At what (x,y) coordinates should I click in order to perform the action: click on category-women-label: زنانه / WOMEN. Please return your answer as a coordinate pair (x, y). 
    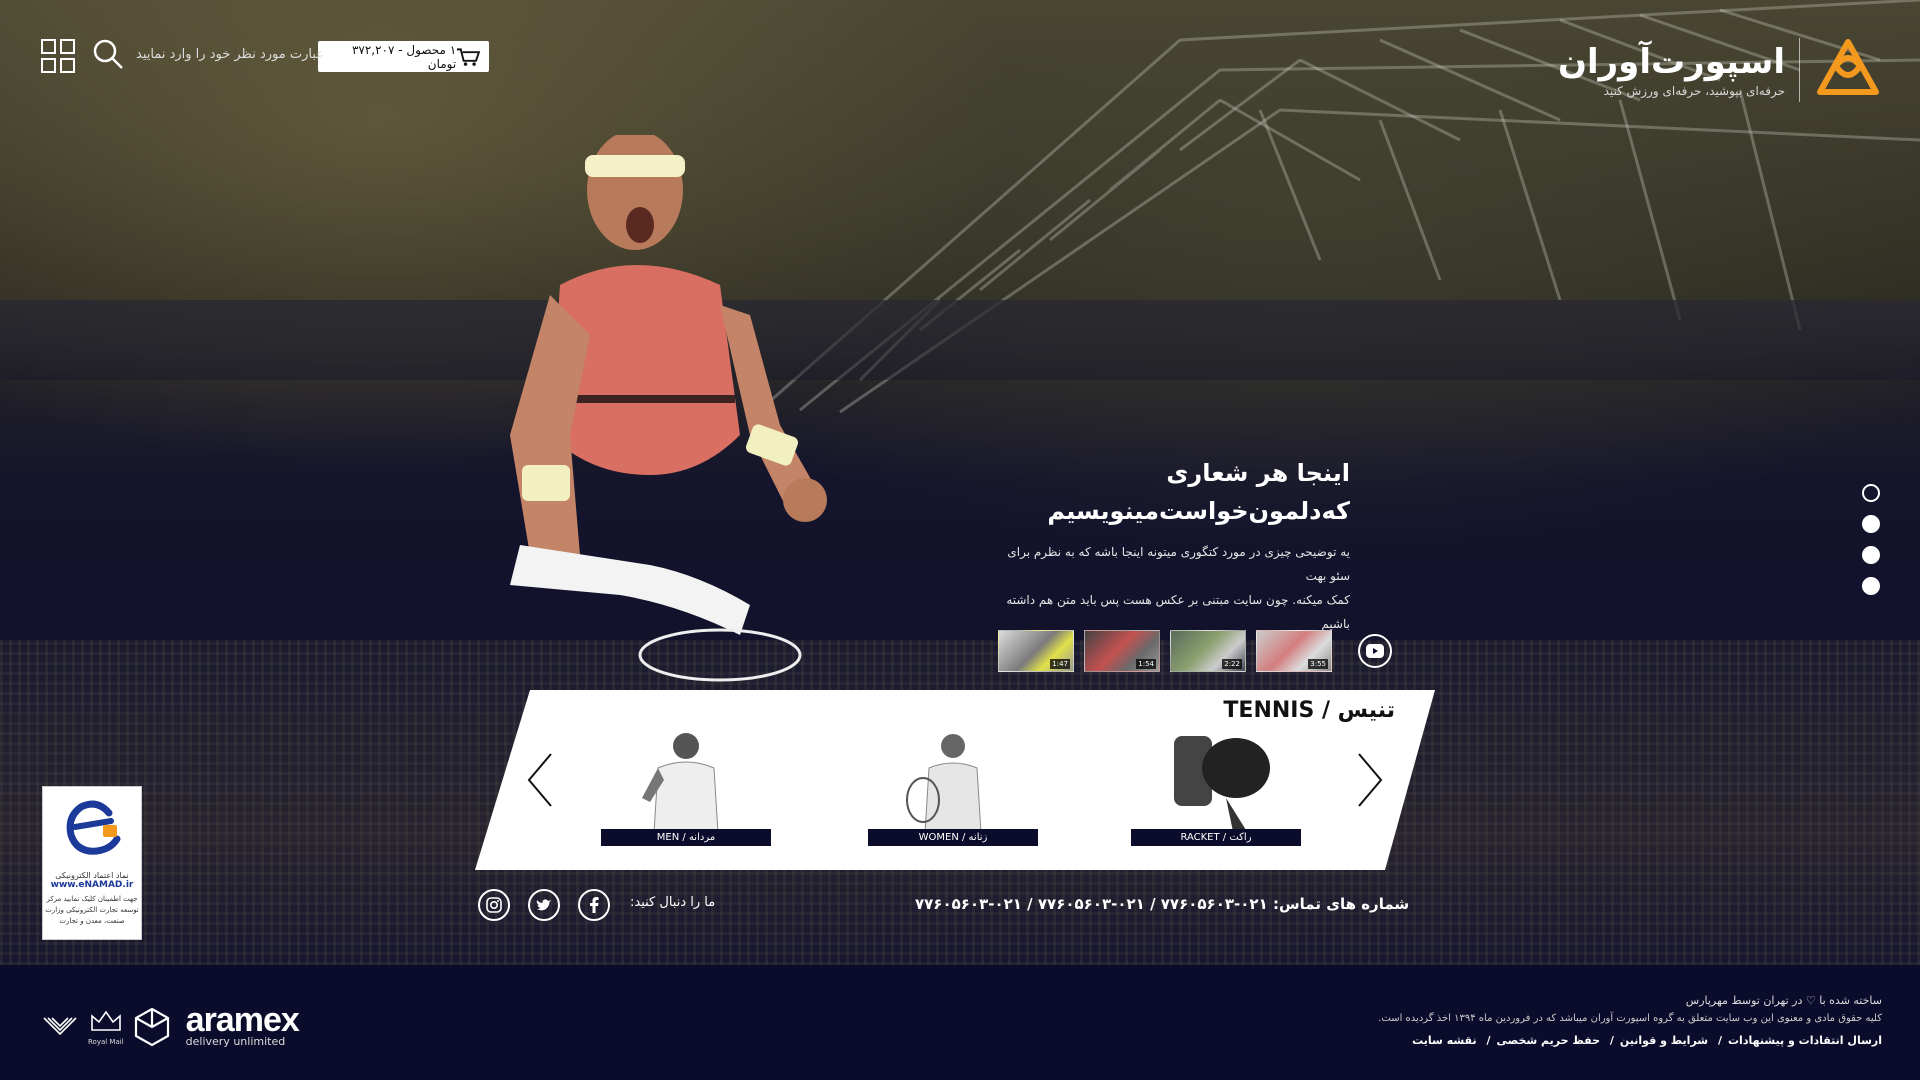
    Looking at the image, I should click on (953, 837).